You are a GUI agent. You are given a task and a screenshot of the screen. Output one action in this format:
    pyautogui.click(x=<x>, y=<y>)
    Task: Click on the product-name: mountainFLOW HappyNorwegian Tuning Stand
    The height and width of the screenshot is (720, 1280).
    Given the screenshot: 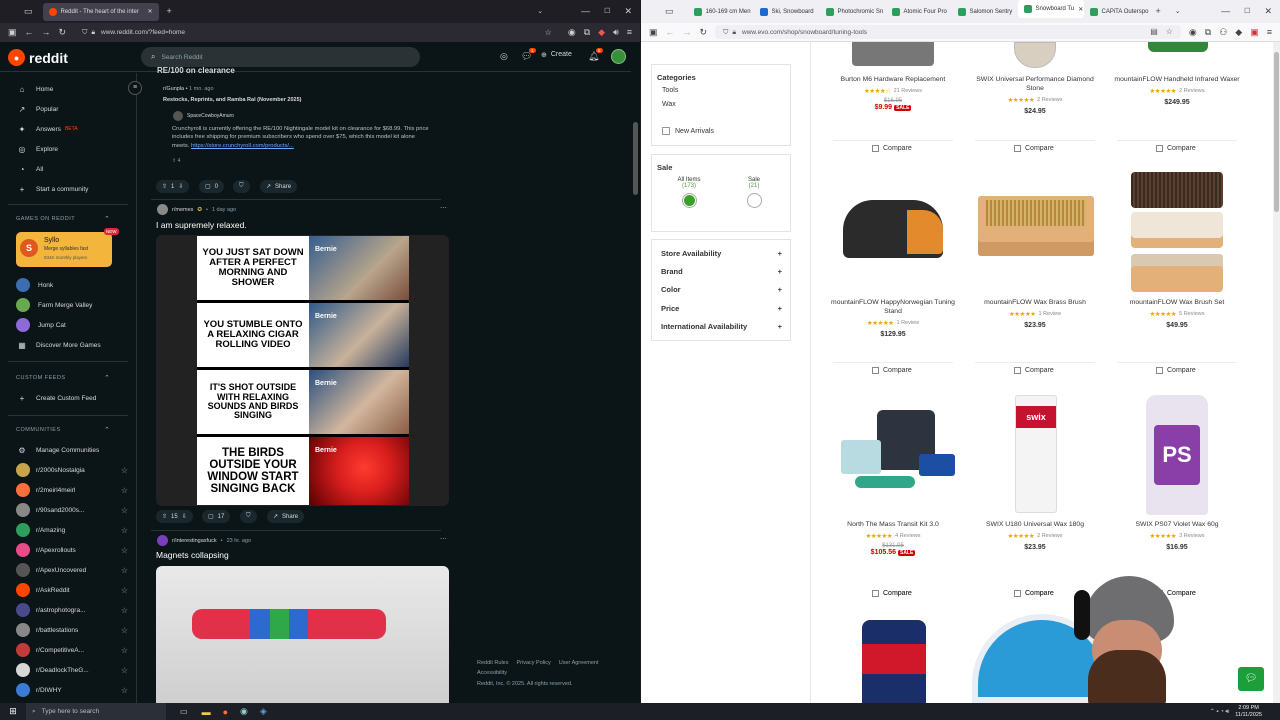 What is the action you would take?
    pyautogui.click(x=893, y=308)
    